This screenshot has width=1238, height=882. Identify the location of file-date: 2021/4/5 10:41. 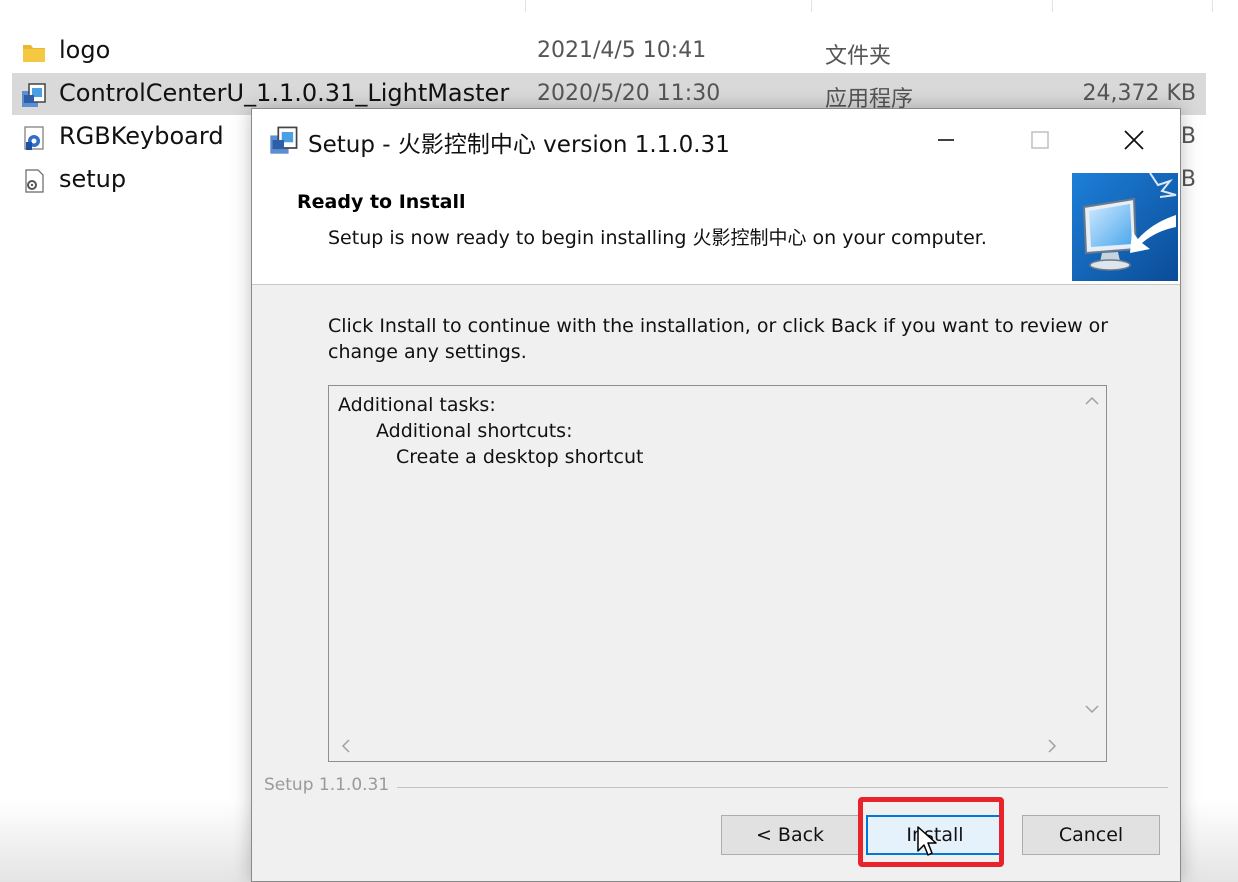
(622, 50).